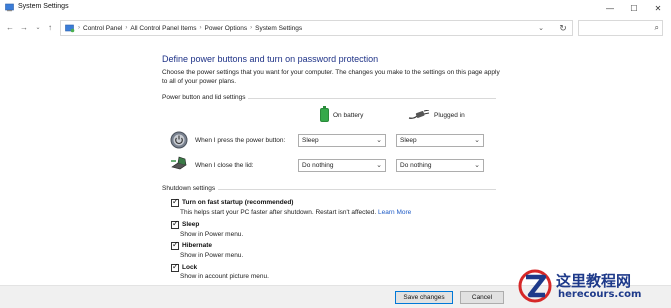 The height and width of the screenshot is (308, 671). What do you see at coordinates (620, 28) in the screenshot?
I see `search-input: ⌕` at bounding box center [620, 28].